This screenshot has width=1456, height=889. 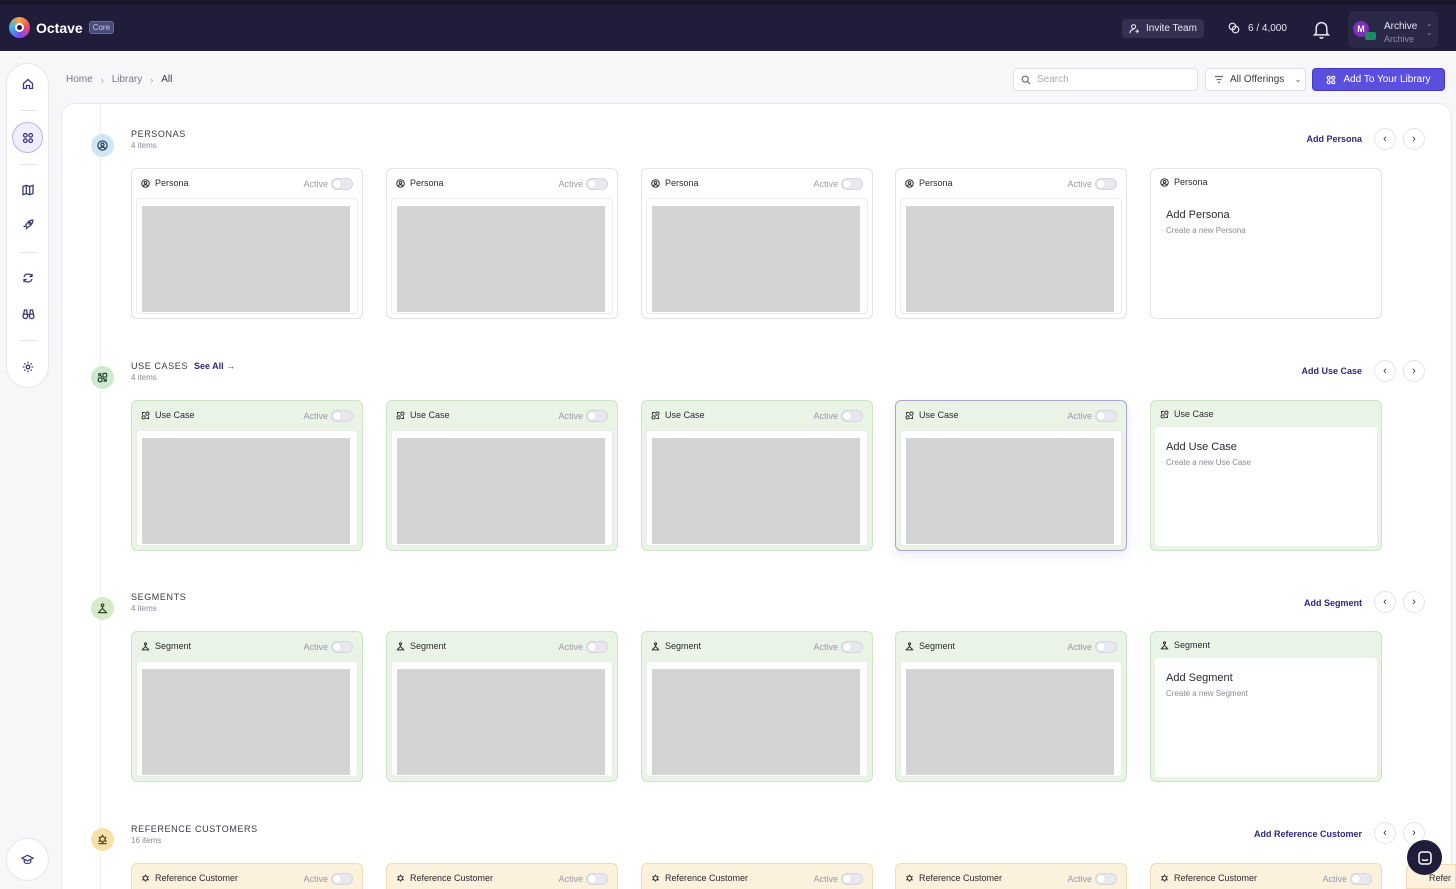 What do you see at coordinates (1266, 706) in the screenshot?
I see `add-segment-card: Segment Add Segment Create a new Segment` at bounding box center [1266, 706].